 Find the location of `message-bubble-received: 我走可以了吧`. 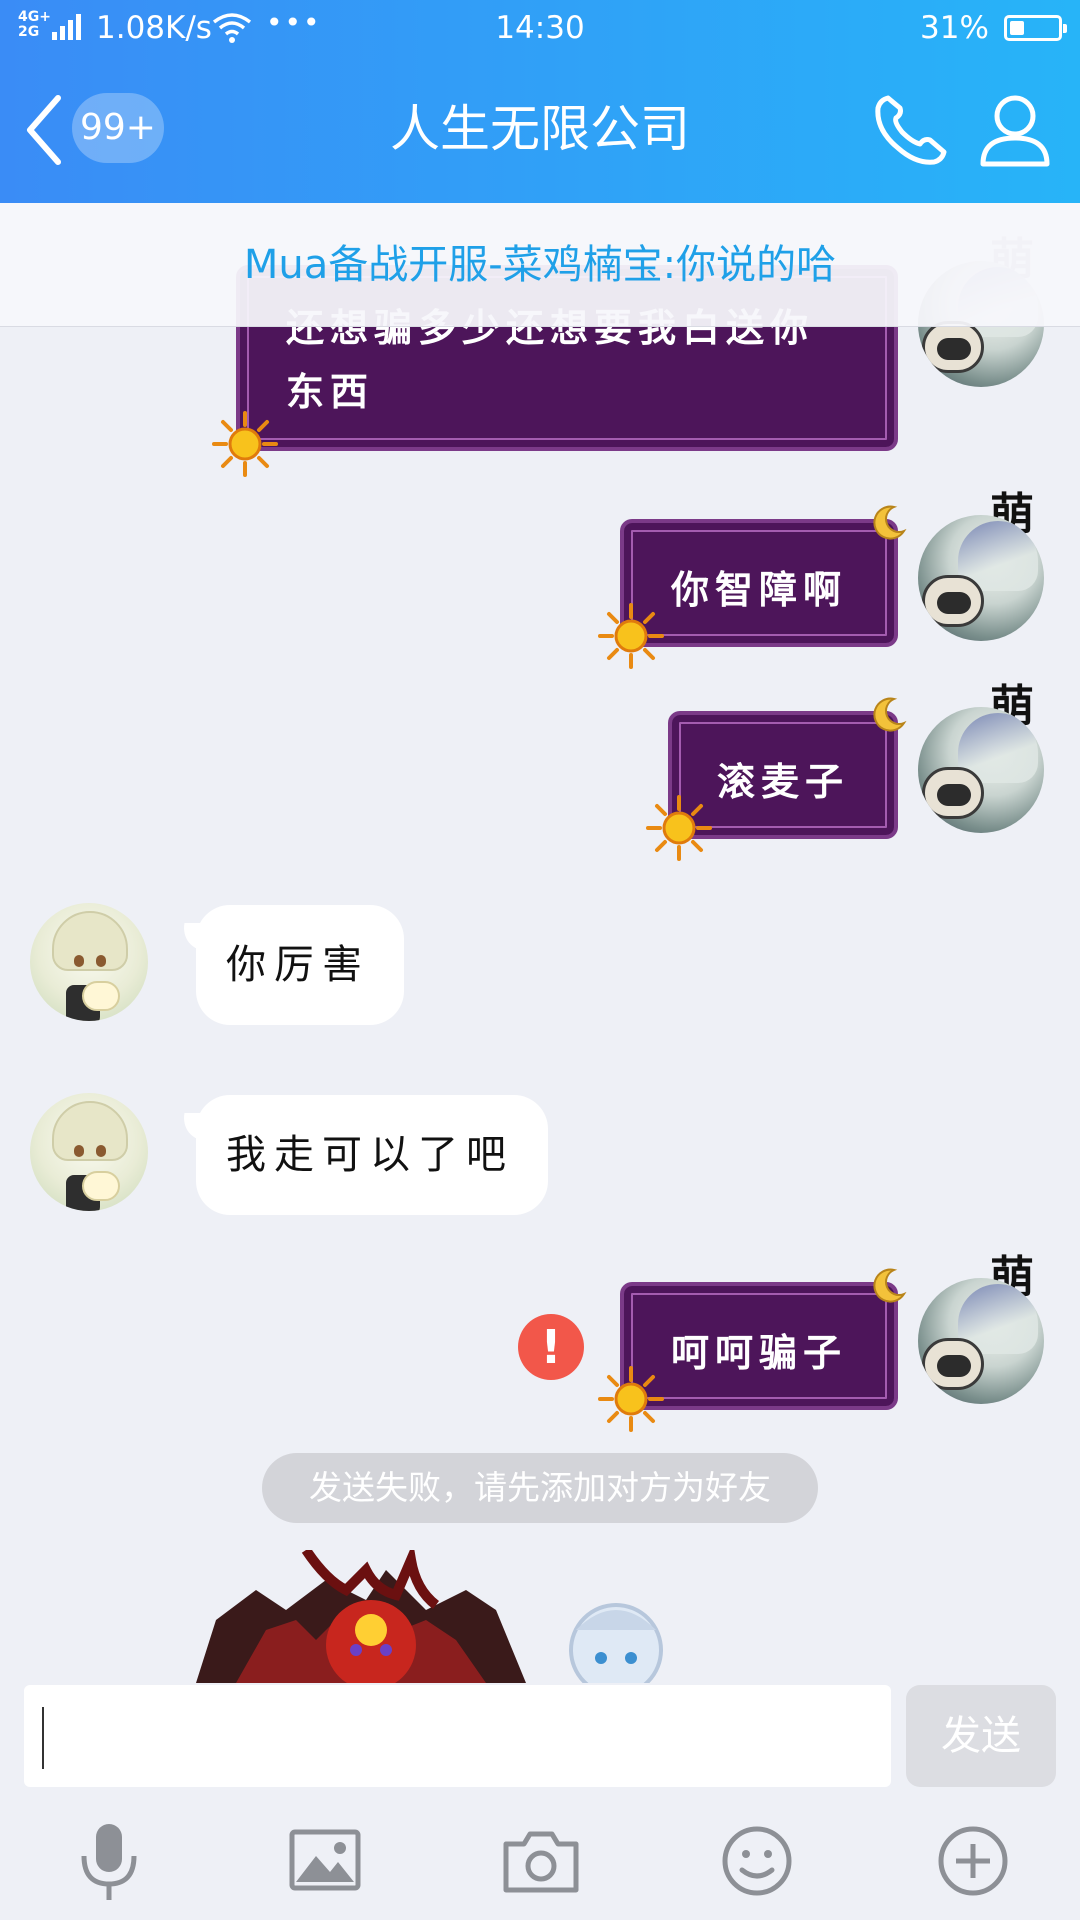

message-bubble-received: 我走可以了吧 is located at coordinates (372, 1155).